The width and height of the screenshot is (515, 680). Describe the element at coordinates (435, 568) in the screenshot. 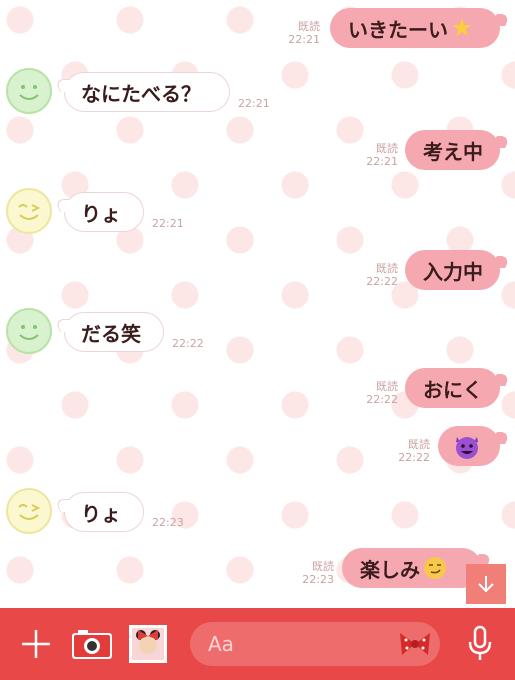

I see `smirk-emoji` at that location.